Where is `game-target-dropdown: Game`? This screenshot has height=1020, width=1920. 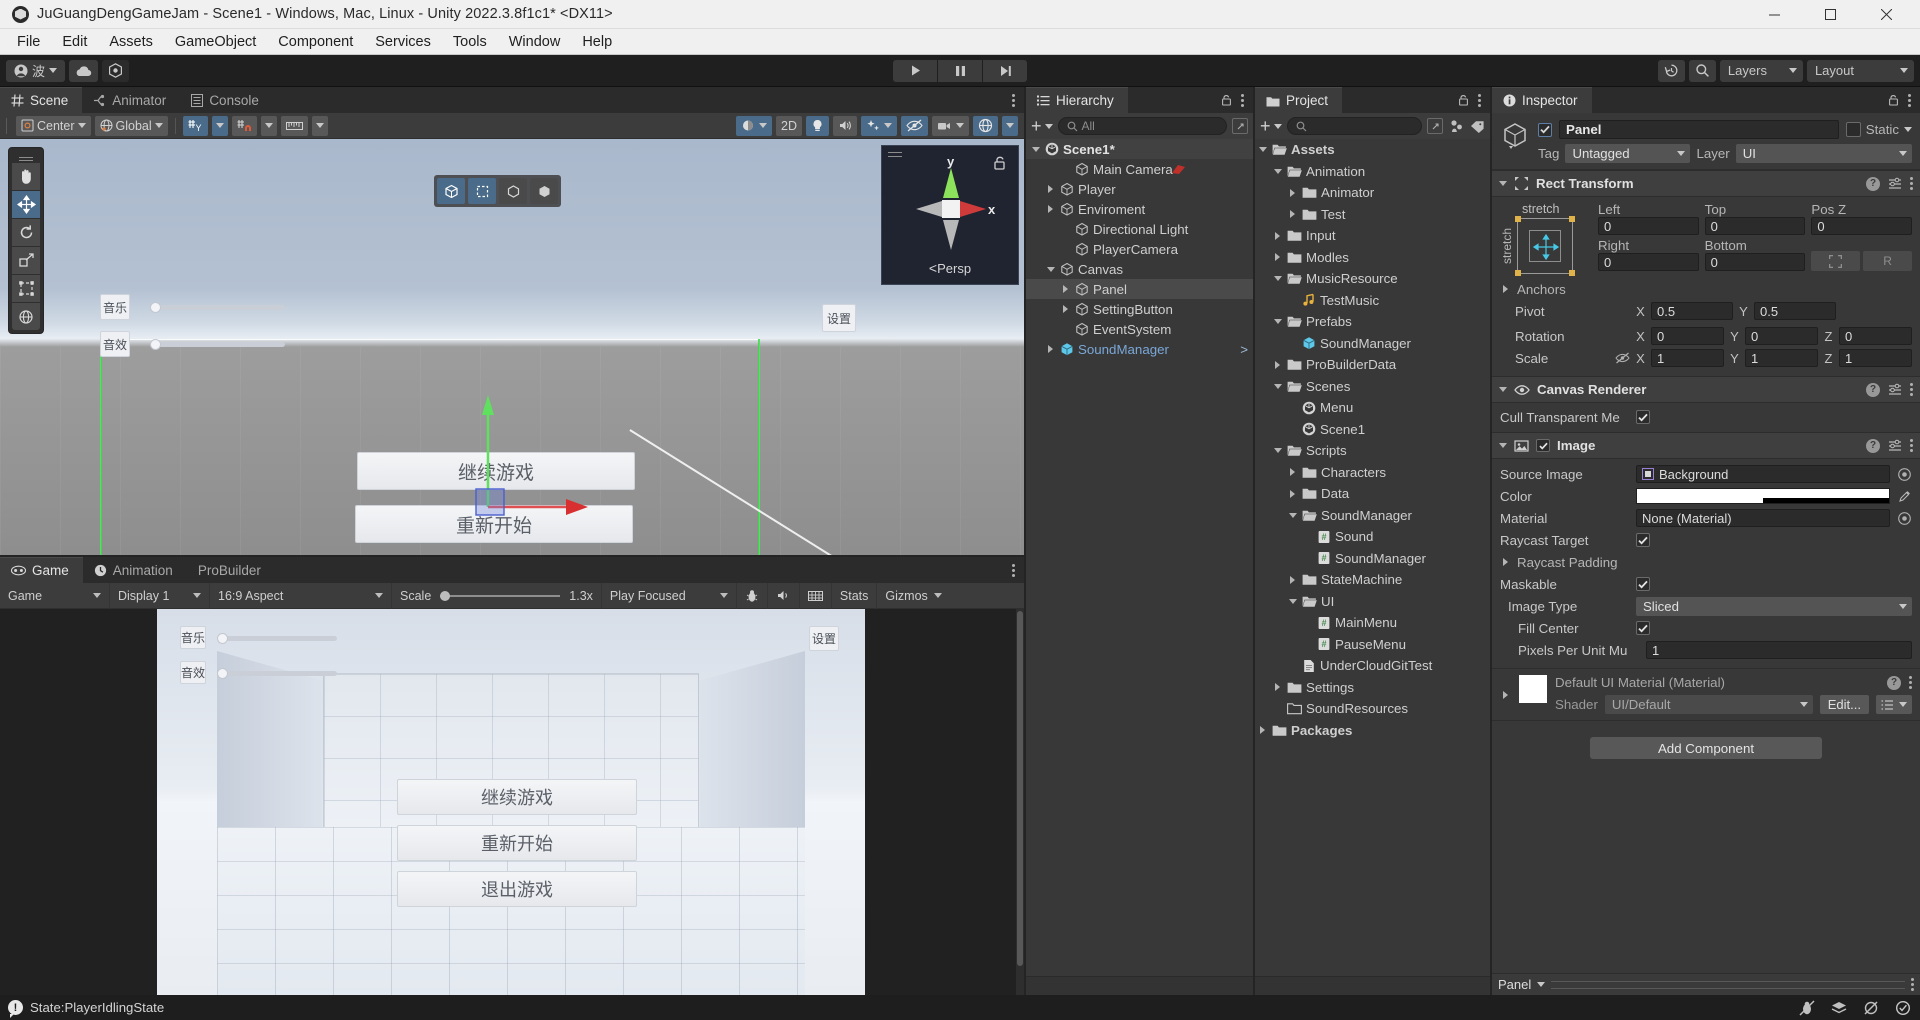
game-target-dropdown: Game is located at coordinates (55, 595).